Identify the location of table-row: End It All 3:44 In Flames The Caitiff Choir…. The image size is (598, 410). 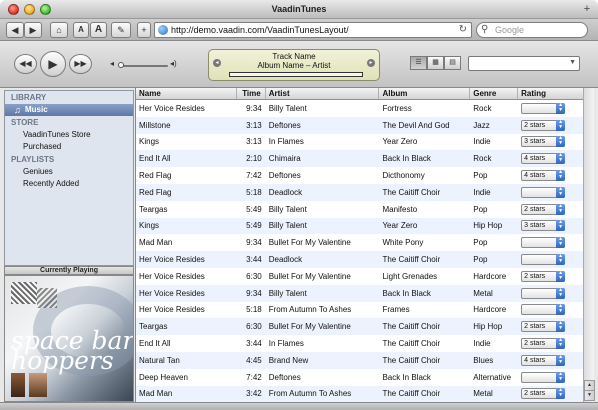
(359, 343).